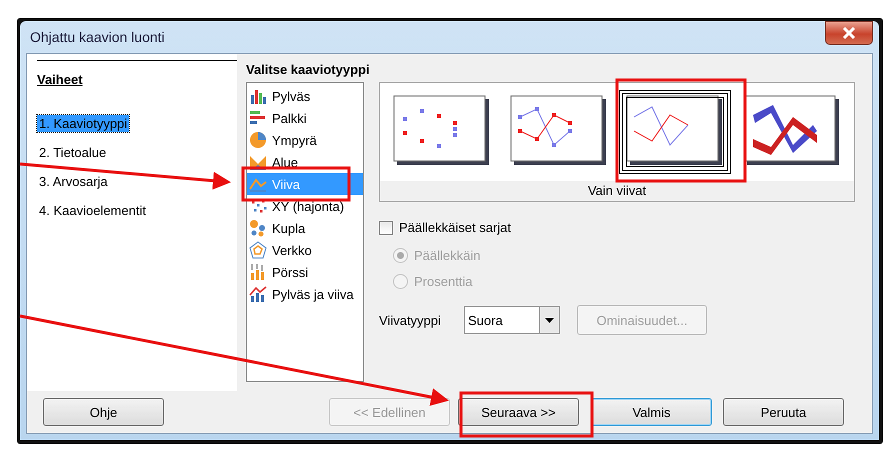 This screenshot has width=889, height=454. I want to click on steps-heading: Vaiheet, so click(60, 79).